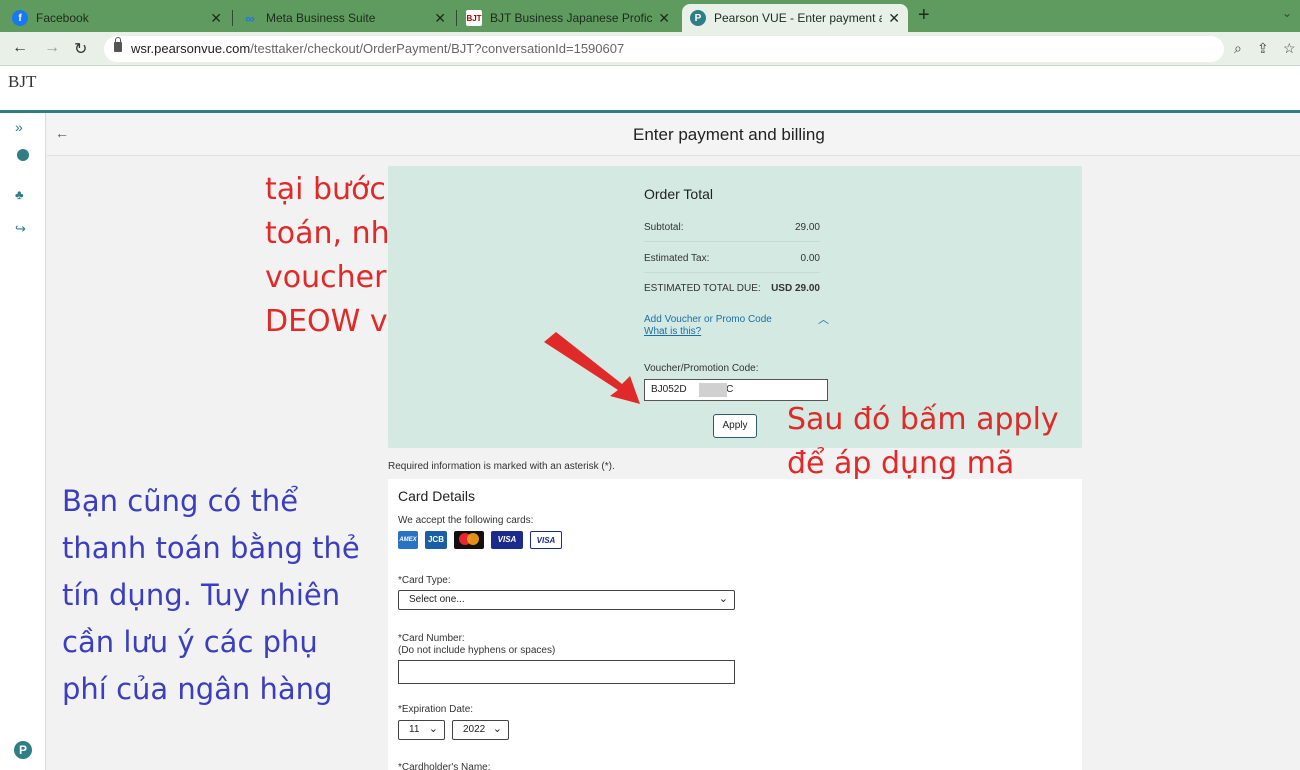 Image resolution: width=1300 pixels, height=770 pixels. What do you see at coordinates (437, 496) in the screenshot?
I see `card-details-title: Card Details` at bounding box center [437, 496].